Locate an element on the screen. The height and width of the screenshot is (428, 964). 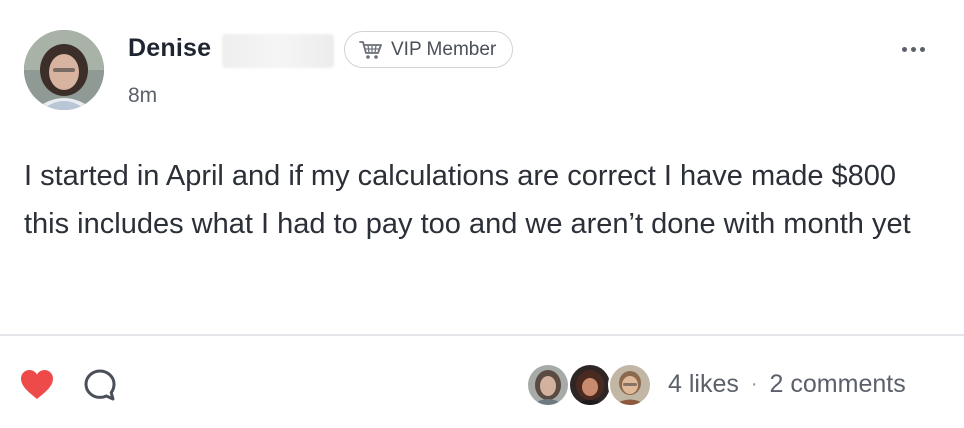
redacted-surname is located at coordinates (278, 51).